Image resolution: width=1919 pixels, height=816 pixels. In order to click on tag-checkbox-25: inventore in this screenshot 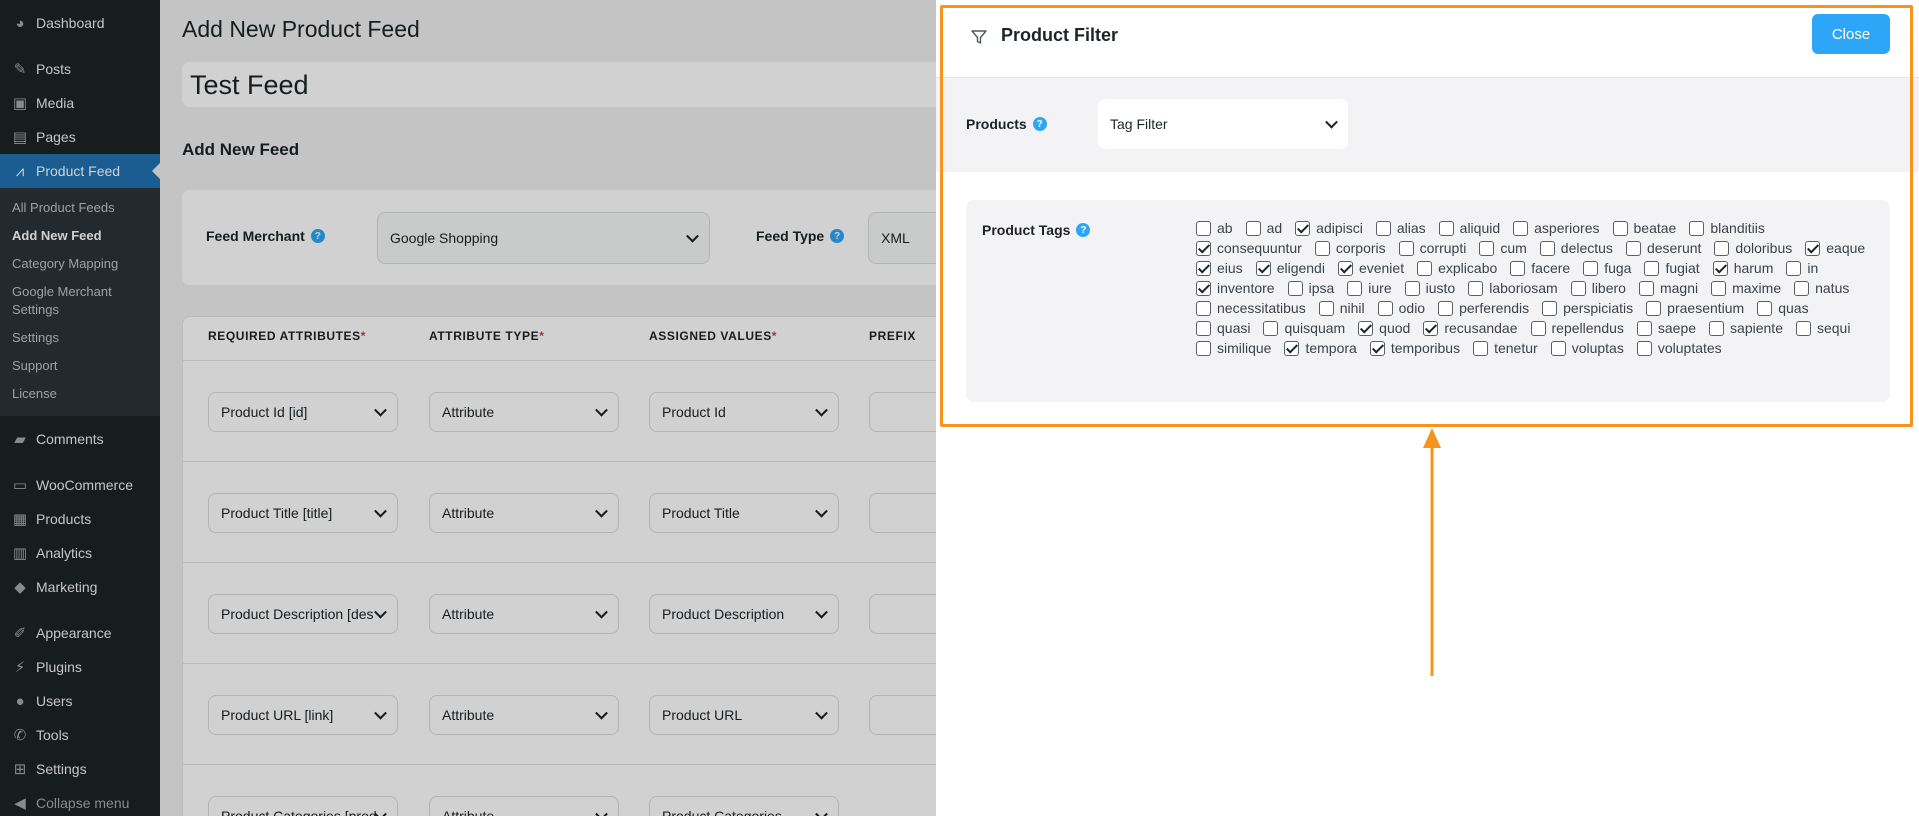, I will do `click(1235, 288)`.